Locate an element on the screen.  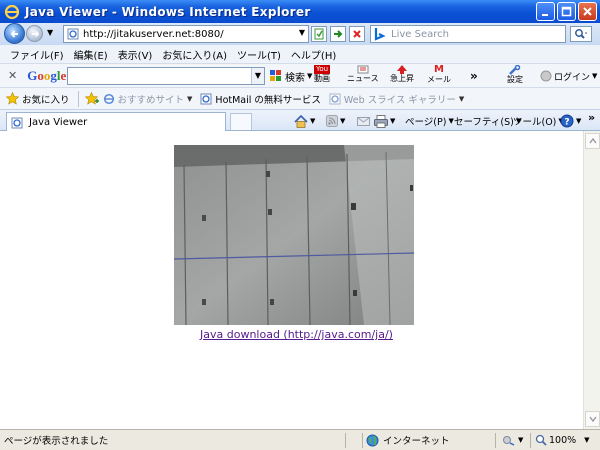
globe-icon is located at coordinates (372, 440).